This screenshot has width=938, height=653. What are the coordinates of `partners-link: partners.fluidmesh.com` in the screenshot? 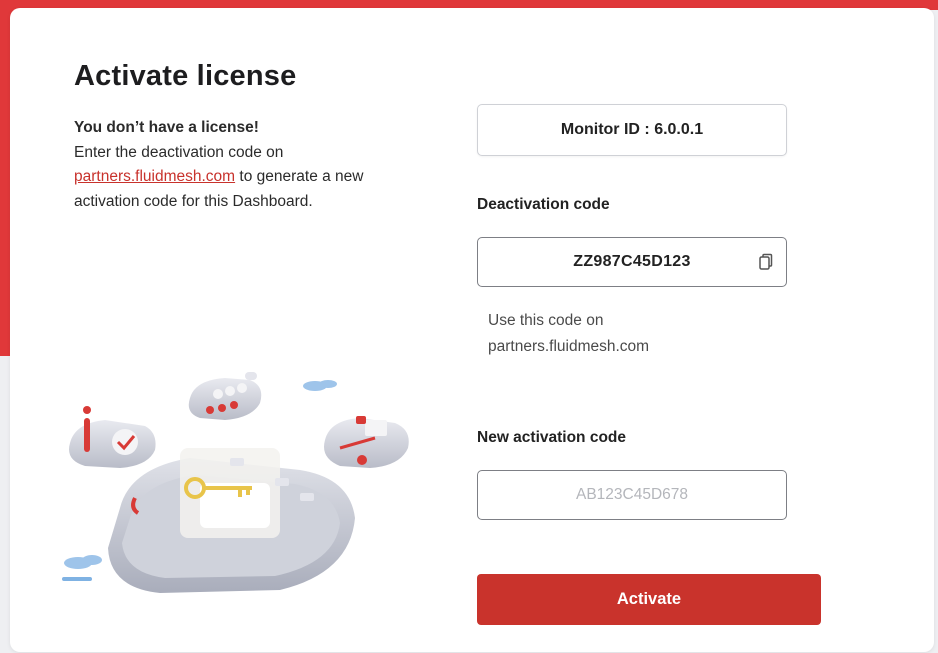 It's located at (154, 176).